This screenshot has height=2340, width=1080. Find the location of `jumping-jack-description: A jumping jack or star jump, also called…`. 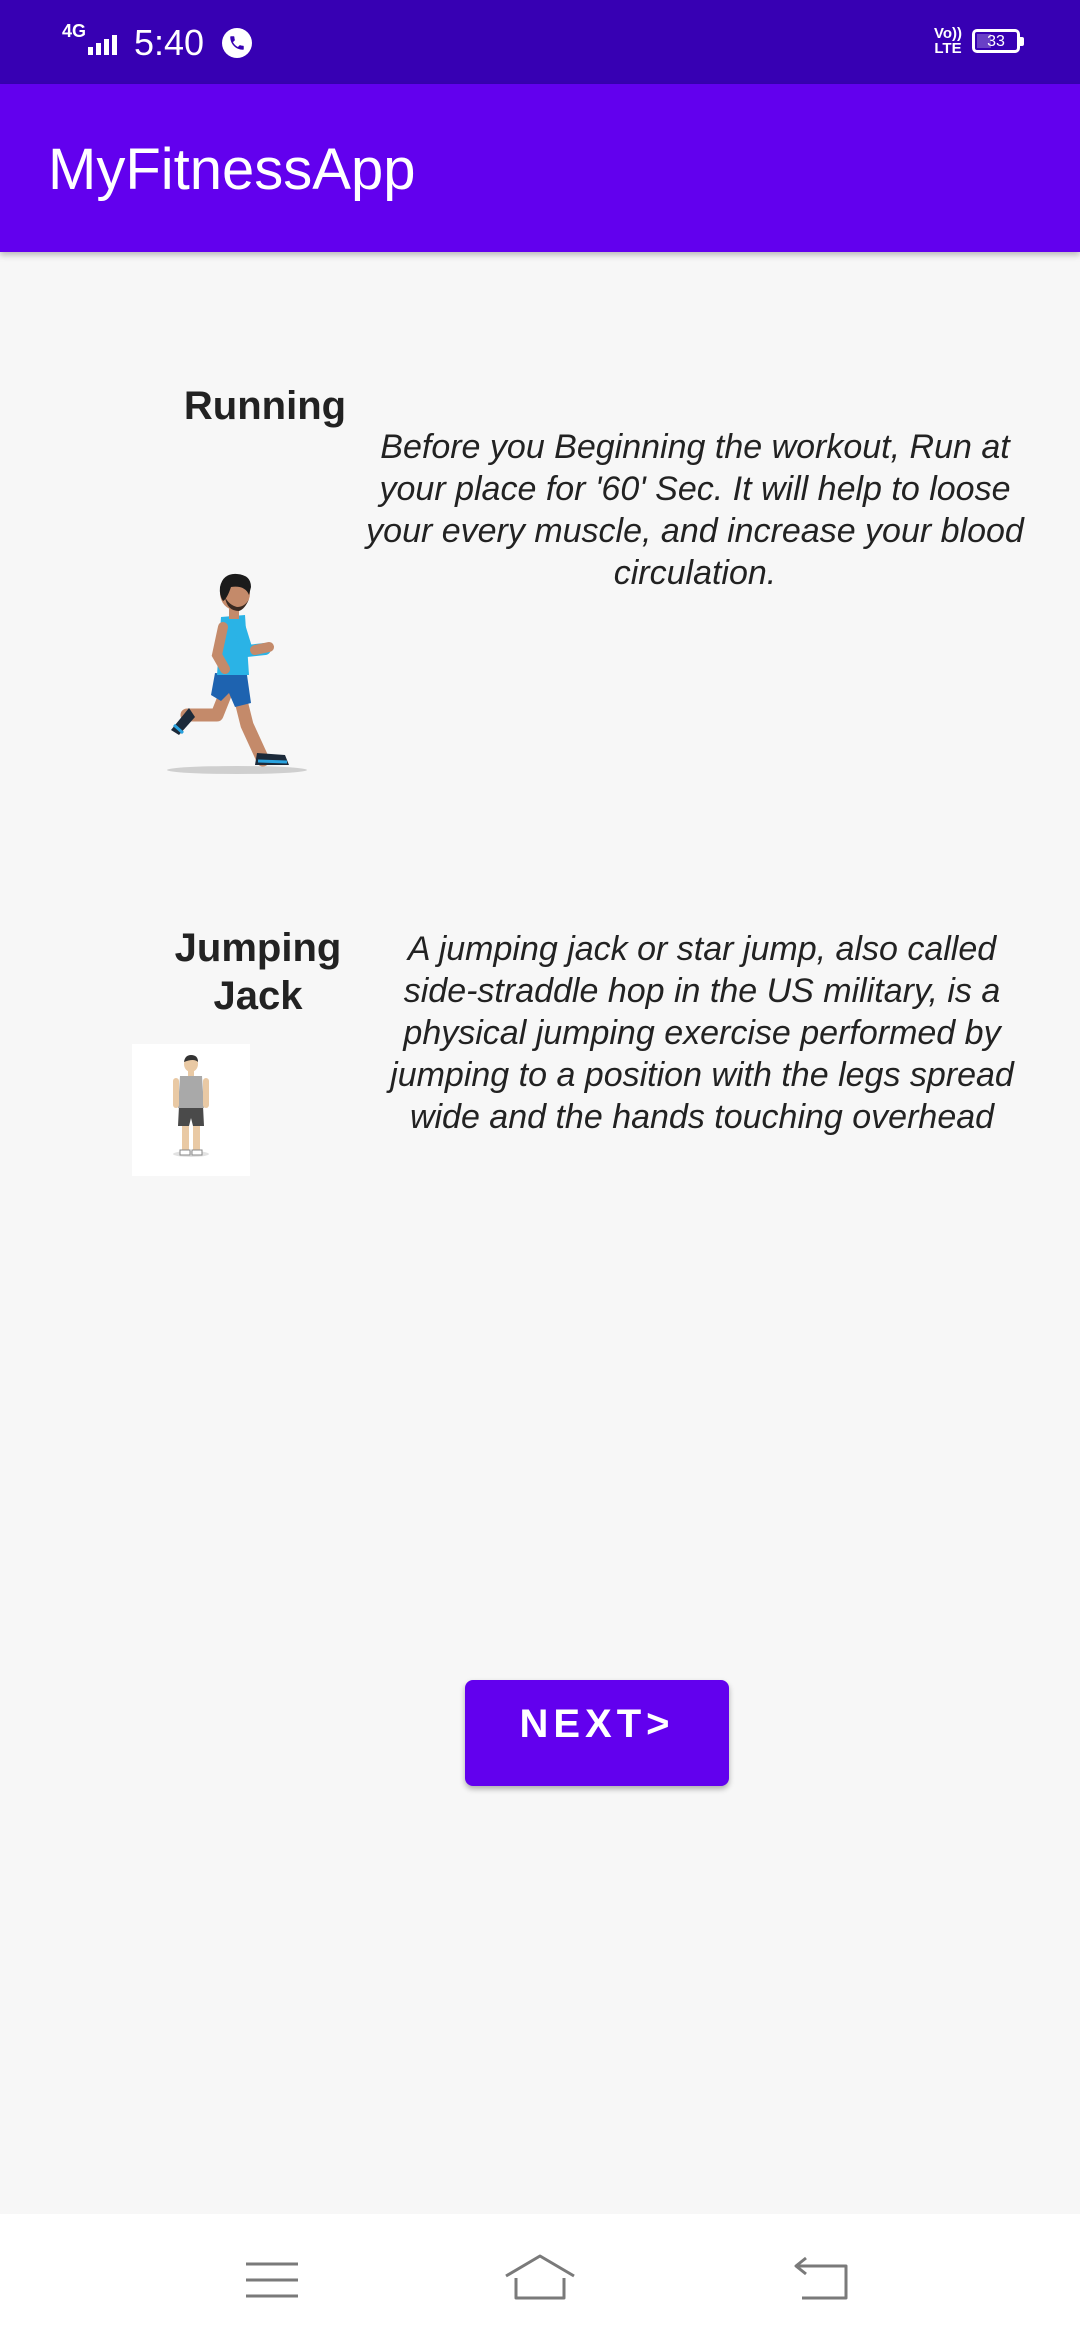

jumping-jack-description: A jumping jack or star jump, also called… is located at coordinates (702, 1033).